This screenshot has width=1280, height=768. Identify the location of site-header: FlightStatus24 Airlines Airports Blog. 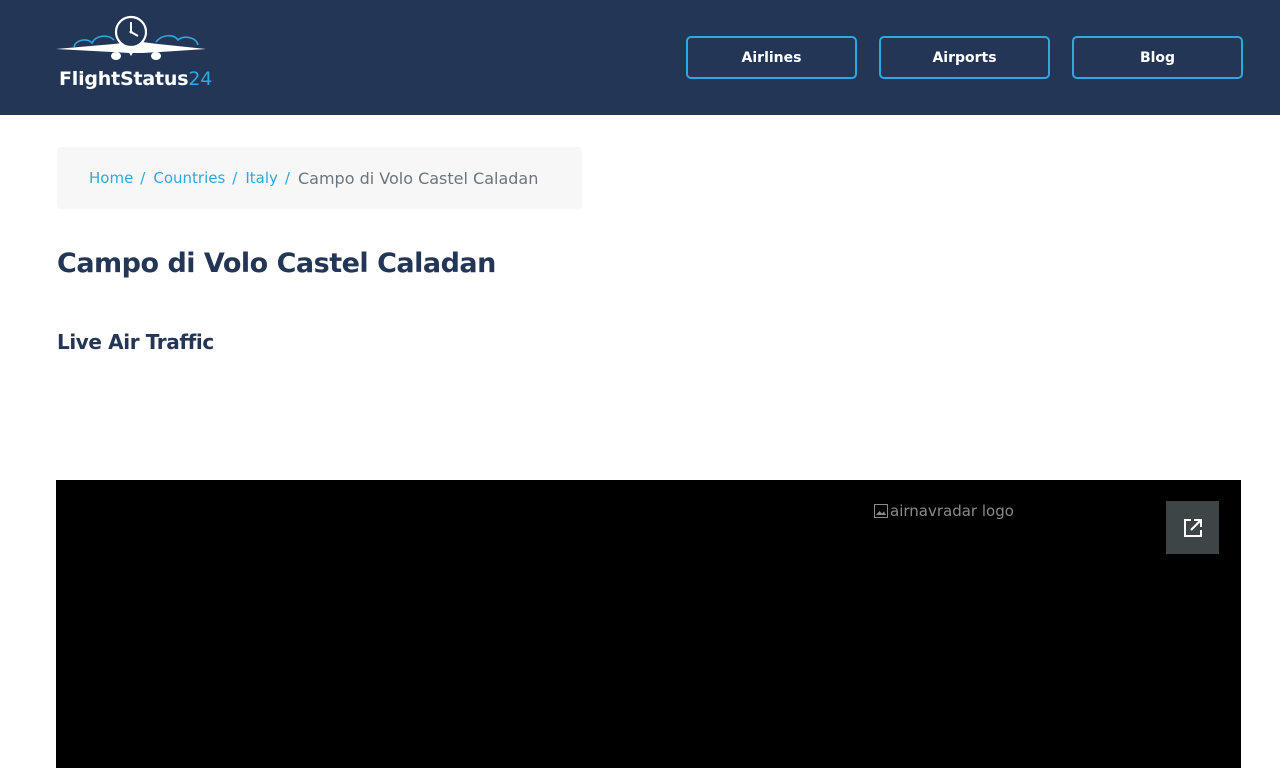
(640, 57).